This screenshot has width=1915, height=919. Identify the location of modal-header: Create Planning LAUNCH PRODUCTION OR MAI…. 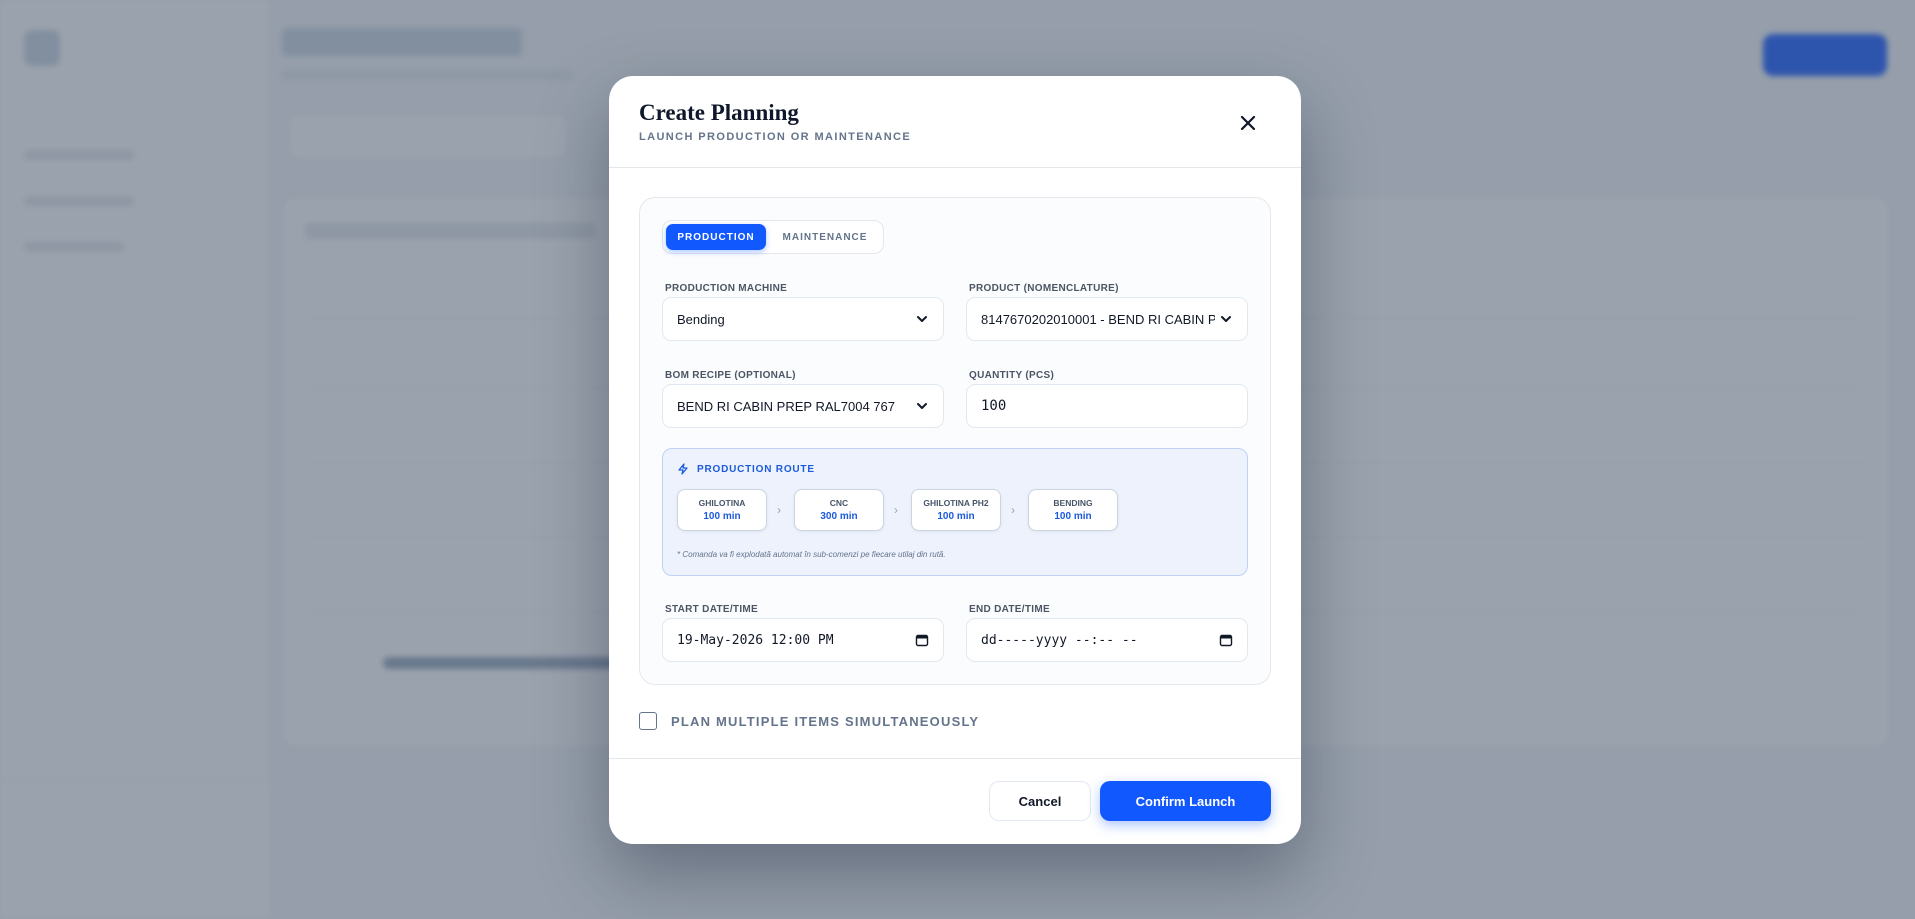
(955, 122).